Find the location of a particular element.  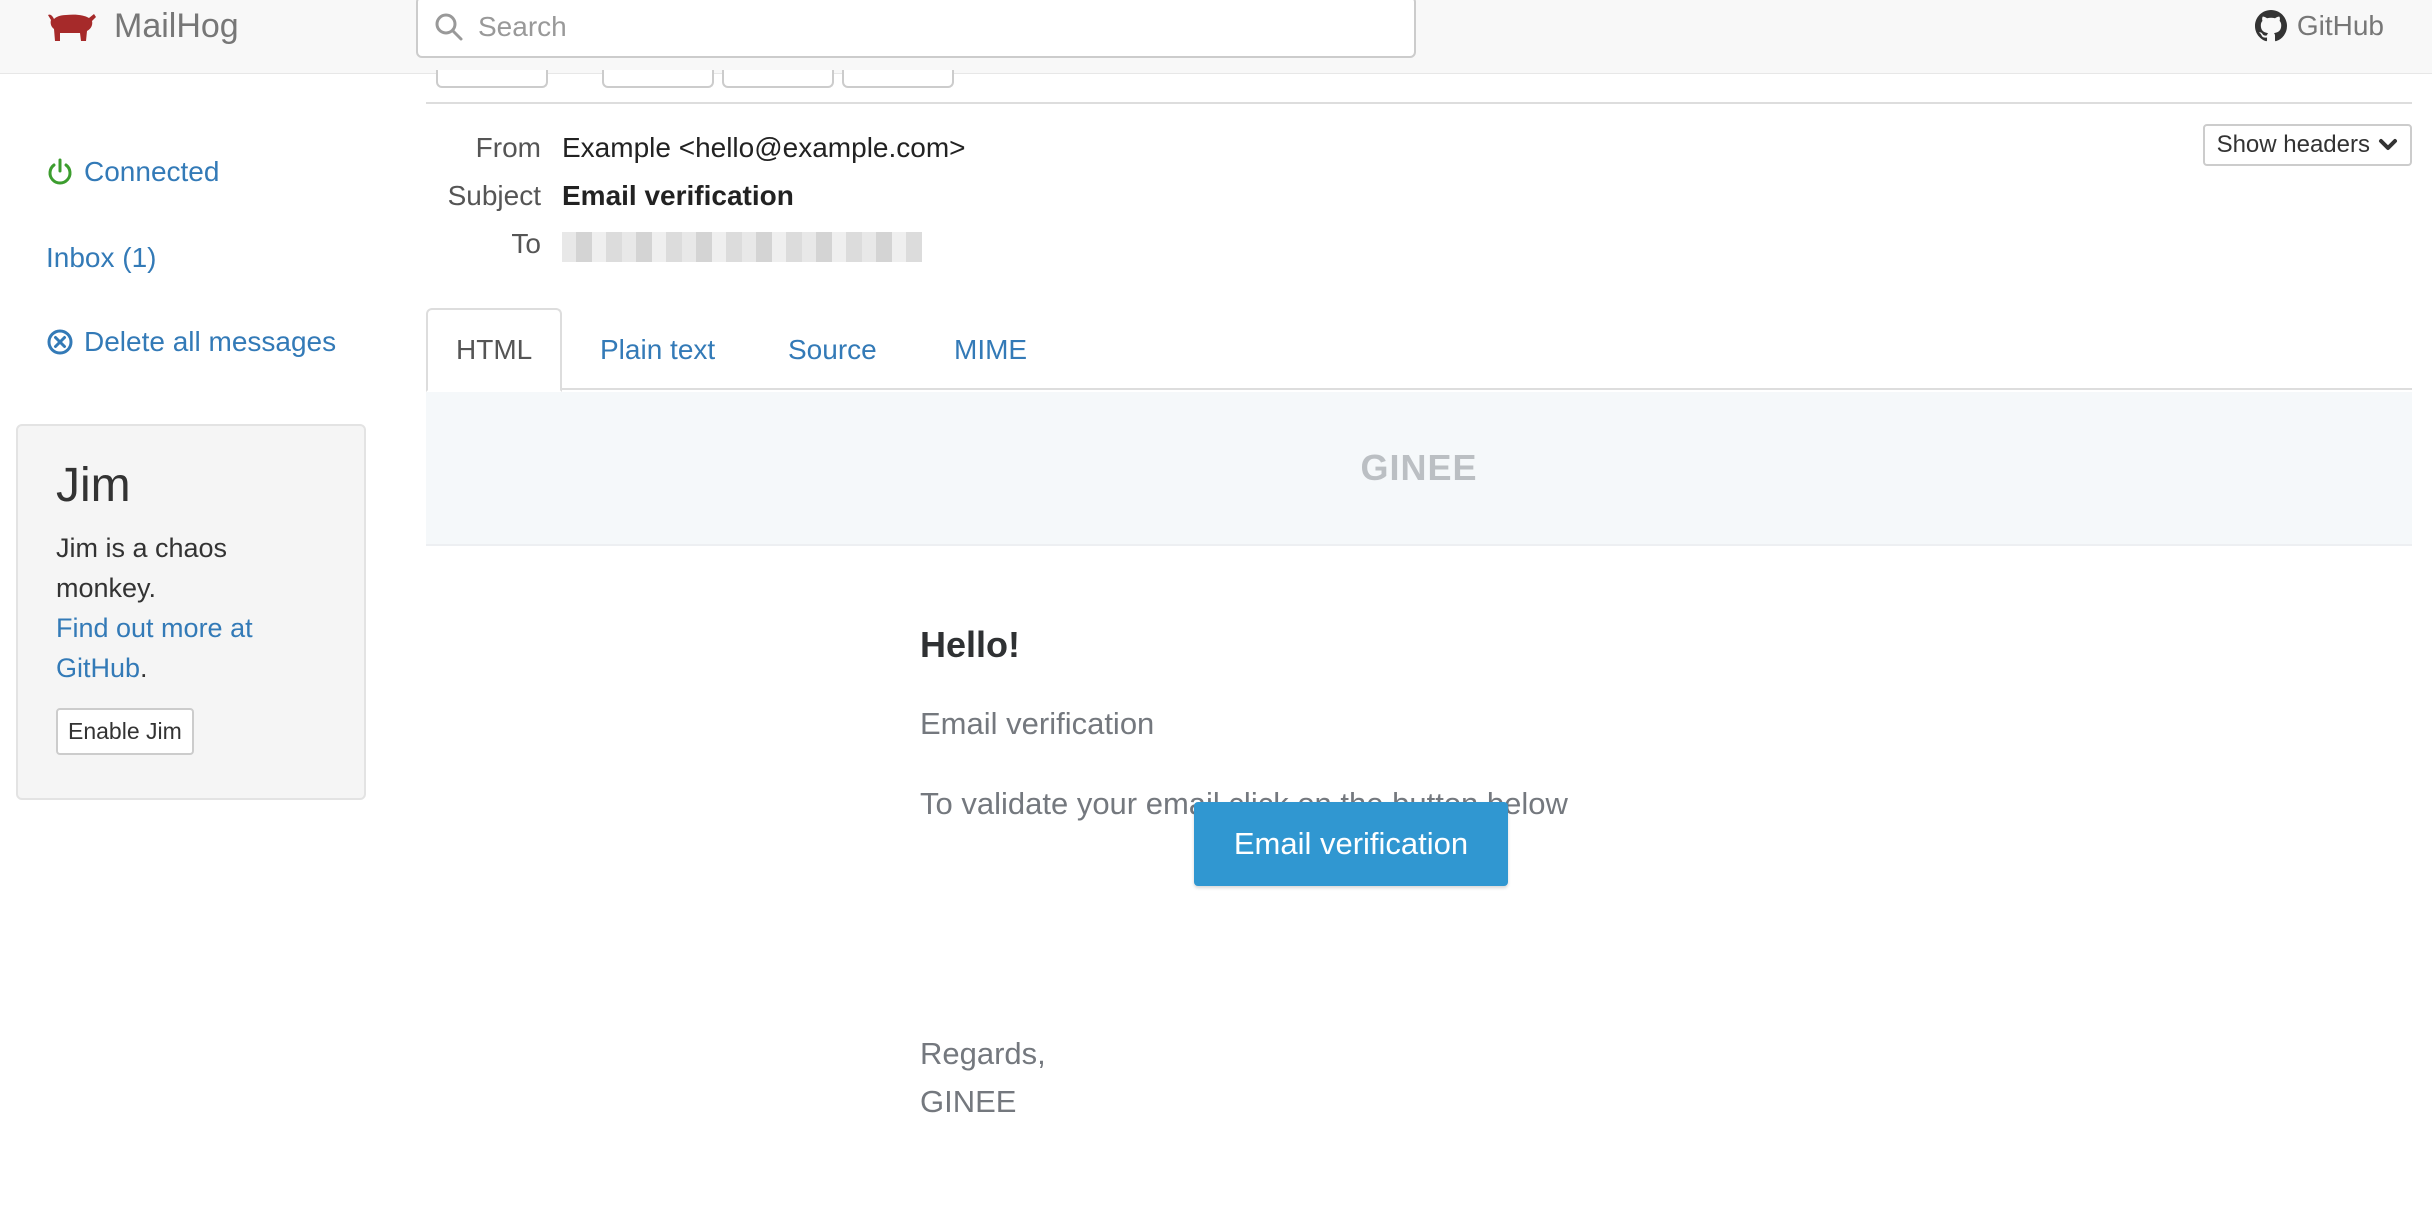

github-link: GitHub is located at coordinates (2319, 26).